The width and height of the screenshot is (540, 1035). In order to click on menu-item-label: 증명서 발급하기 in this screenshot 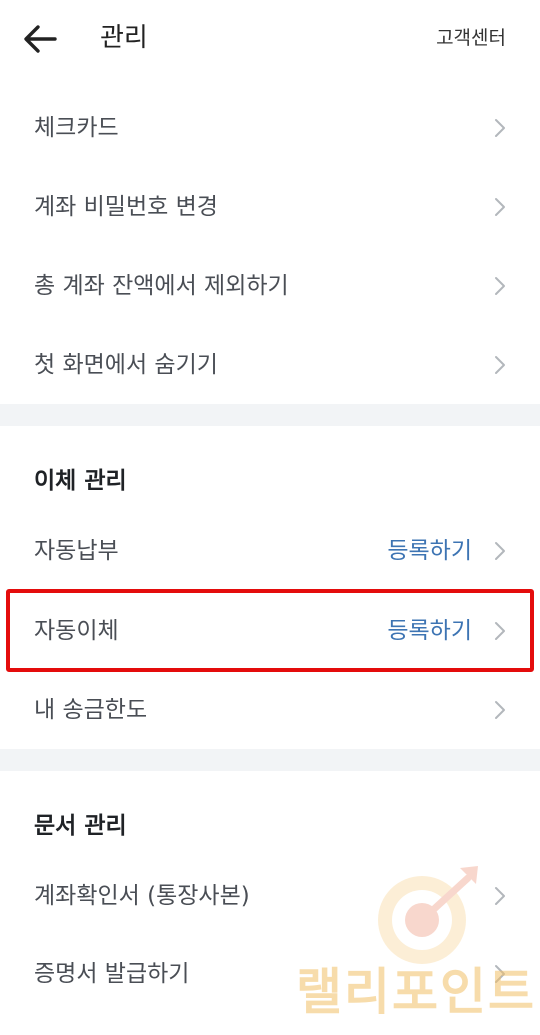, I will do `click(112, 974)`.